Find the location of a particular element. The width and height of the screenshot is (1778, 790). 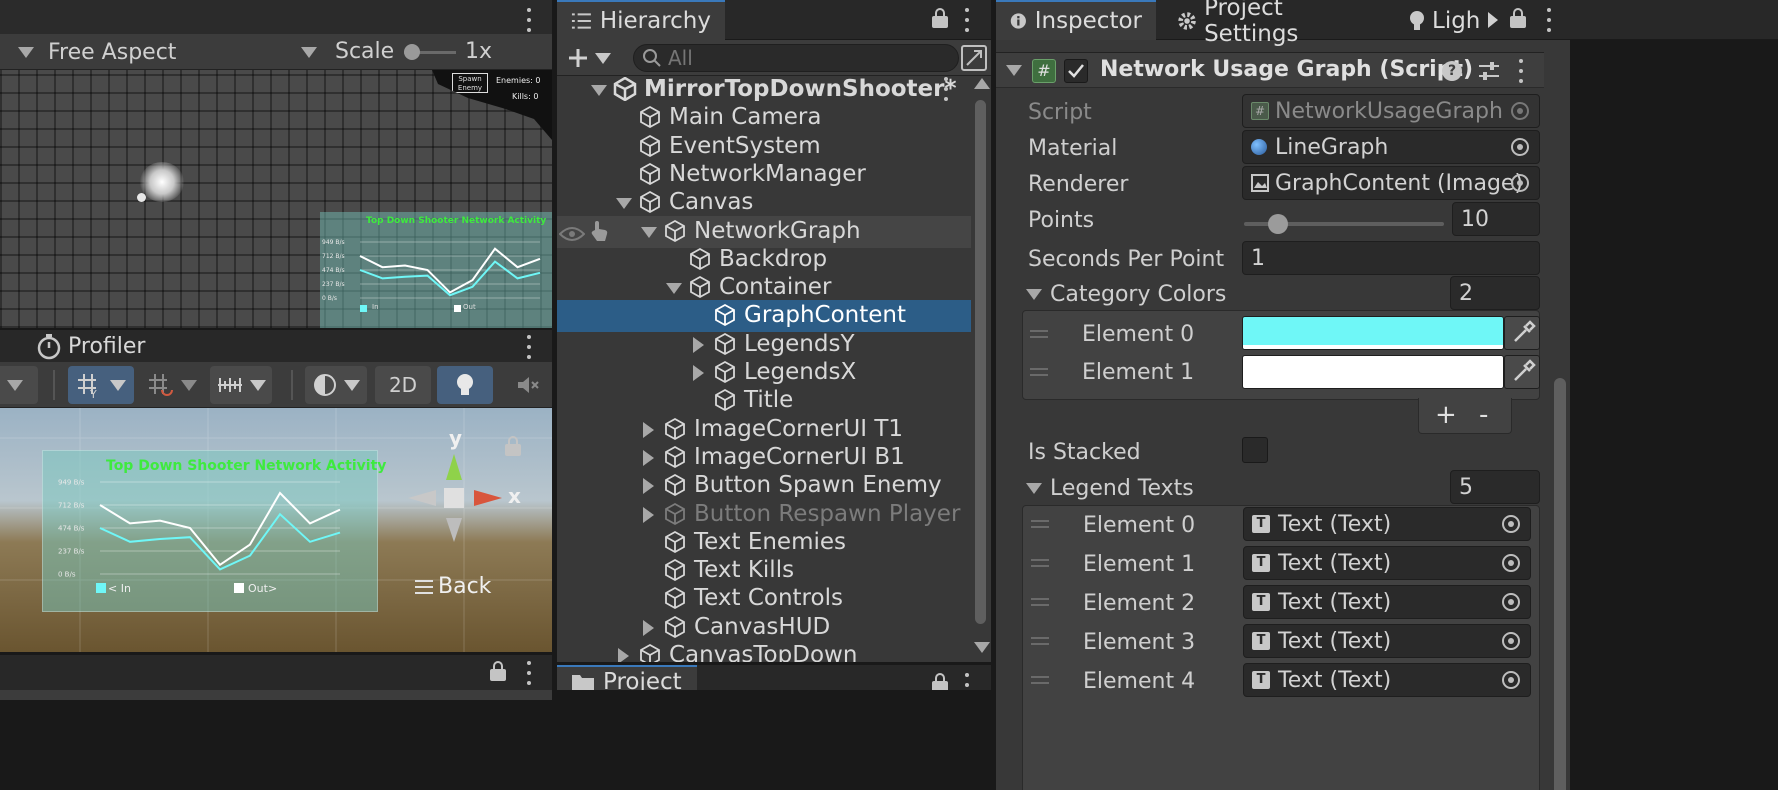

inspector-tab: Inspector is located at coordinates (1076, 20).